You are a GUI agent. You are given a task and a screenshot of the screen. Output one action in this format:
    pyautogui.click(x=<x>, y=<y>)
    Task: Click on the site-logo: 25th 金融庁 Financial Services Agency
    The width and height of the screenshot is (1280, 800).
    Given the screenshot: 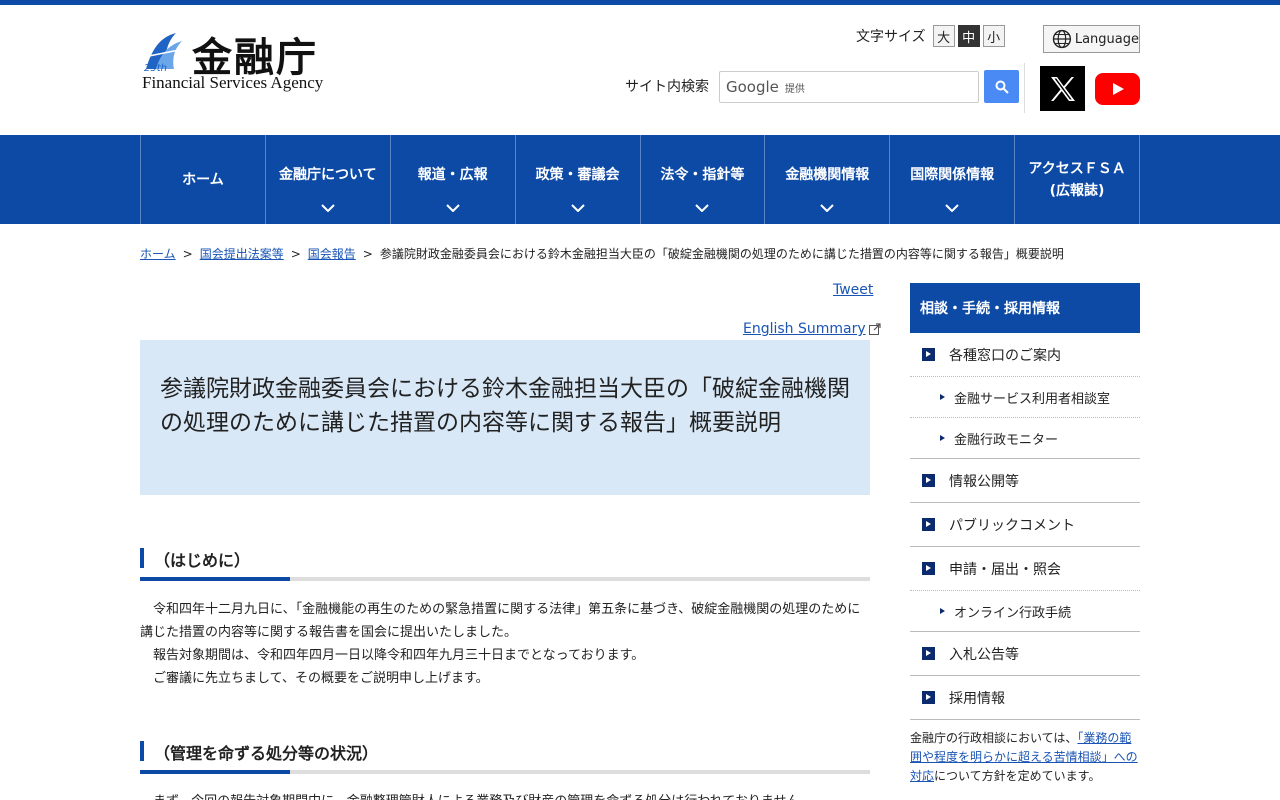 What is the action you would take?
    pyautogui.click(x=242, y=62)
    